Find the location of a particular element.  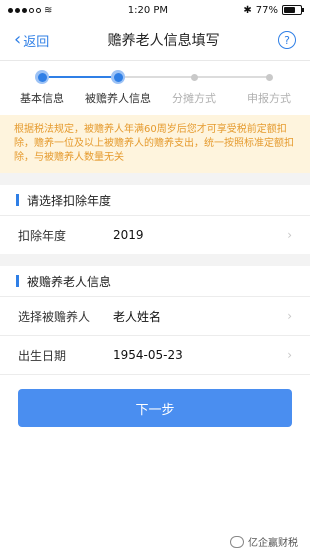

section-title: 请选择扣除年度 is located at coordinates (69, 200).